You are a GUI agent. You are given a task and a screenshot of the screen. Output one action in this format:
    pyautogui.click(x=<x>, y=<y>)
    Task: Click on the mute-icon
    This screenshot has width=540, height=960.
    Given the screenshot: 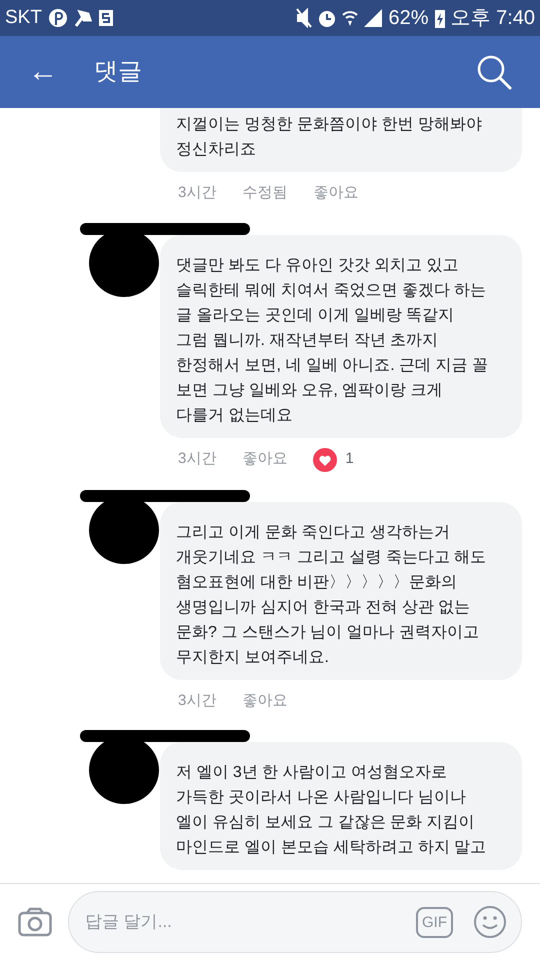 What is the action you would take?
    pyautogui.click(x=304, y=18)
    